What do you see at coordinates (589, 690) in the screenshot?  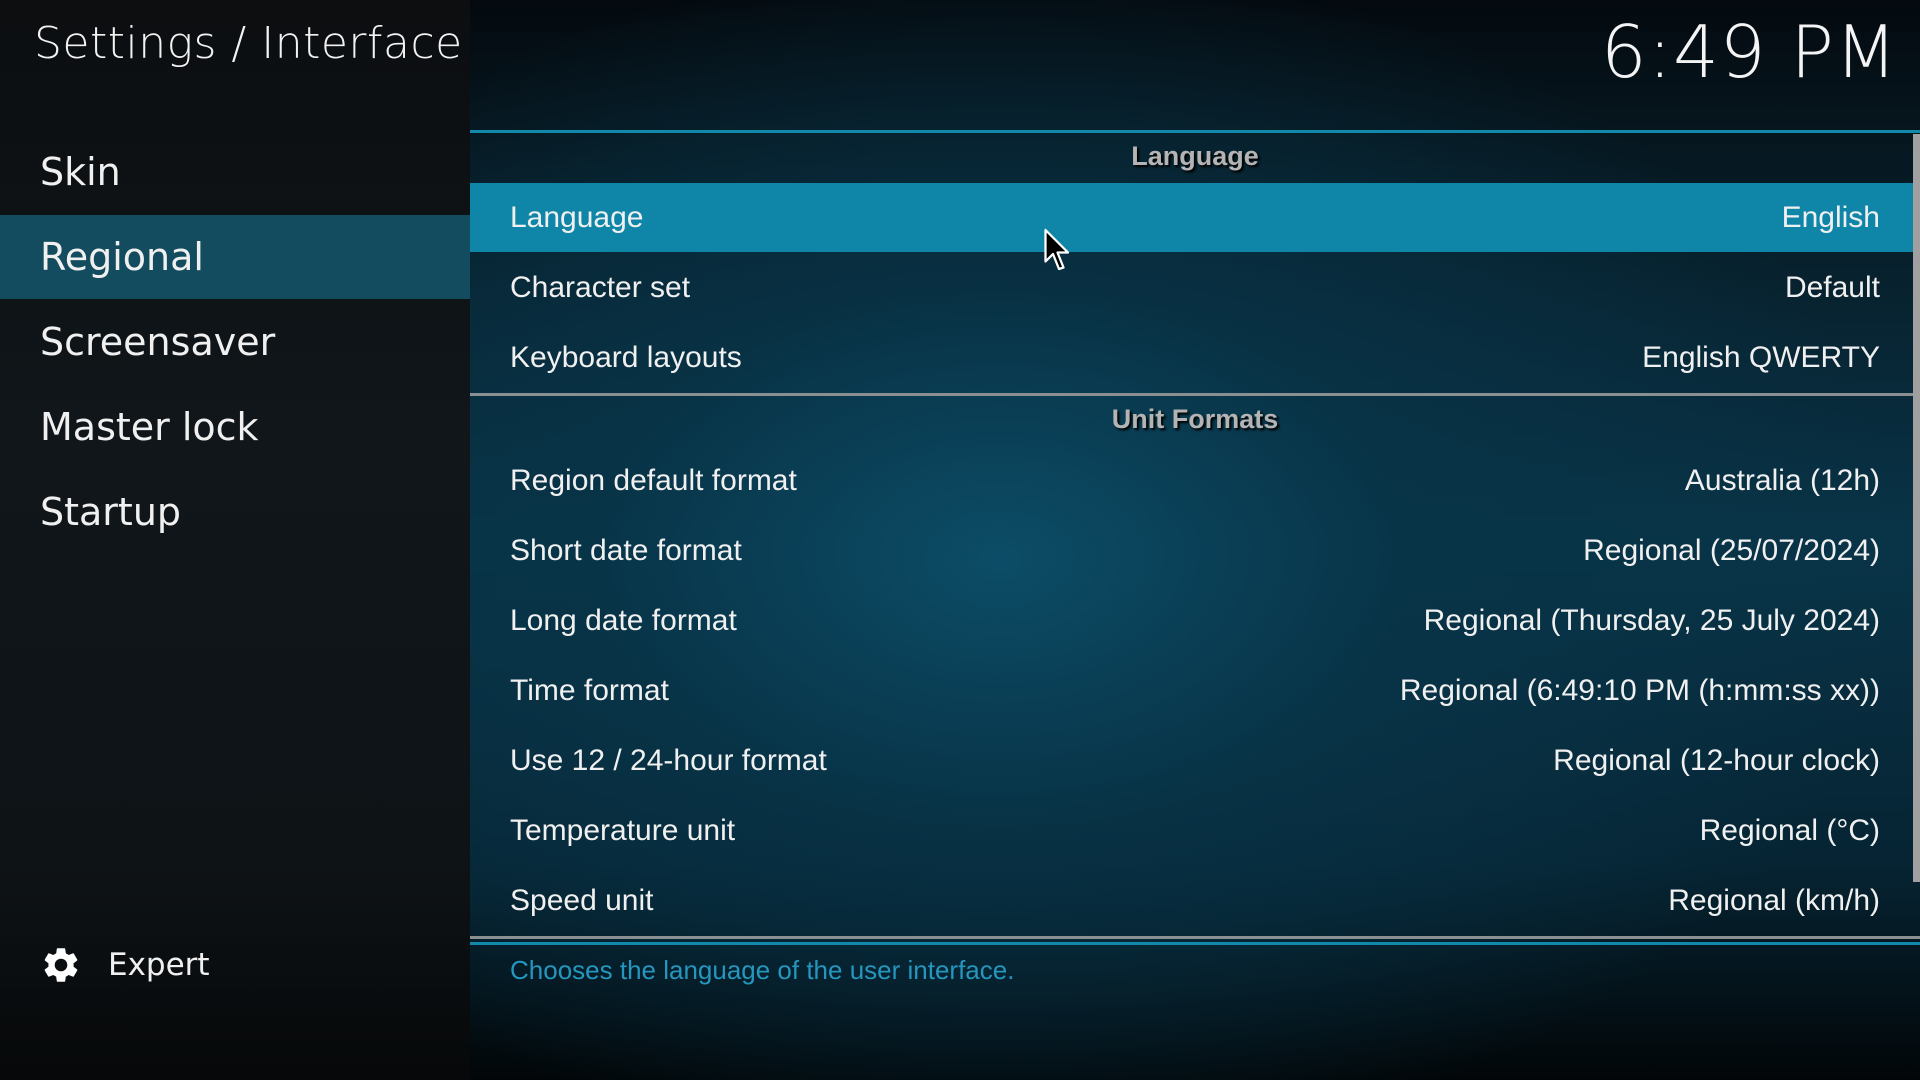 I see `setting-label: Time format` at bounding box center [589, 690].